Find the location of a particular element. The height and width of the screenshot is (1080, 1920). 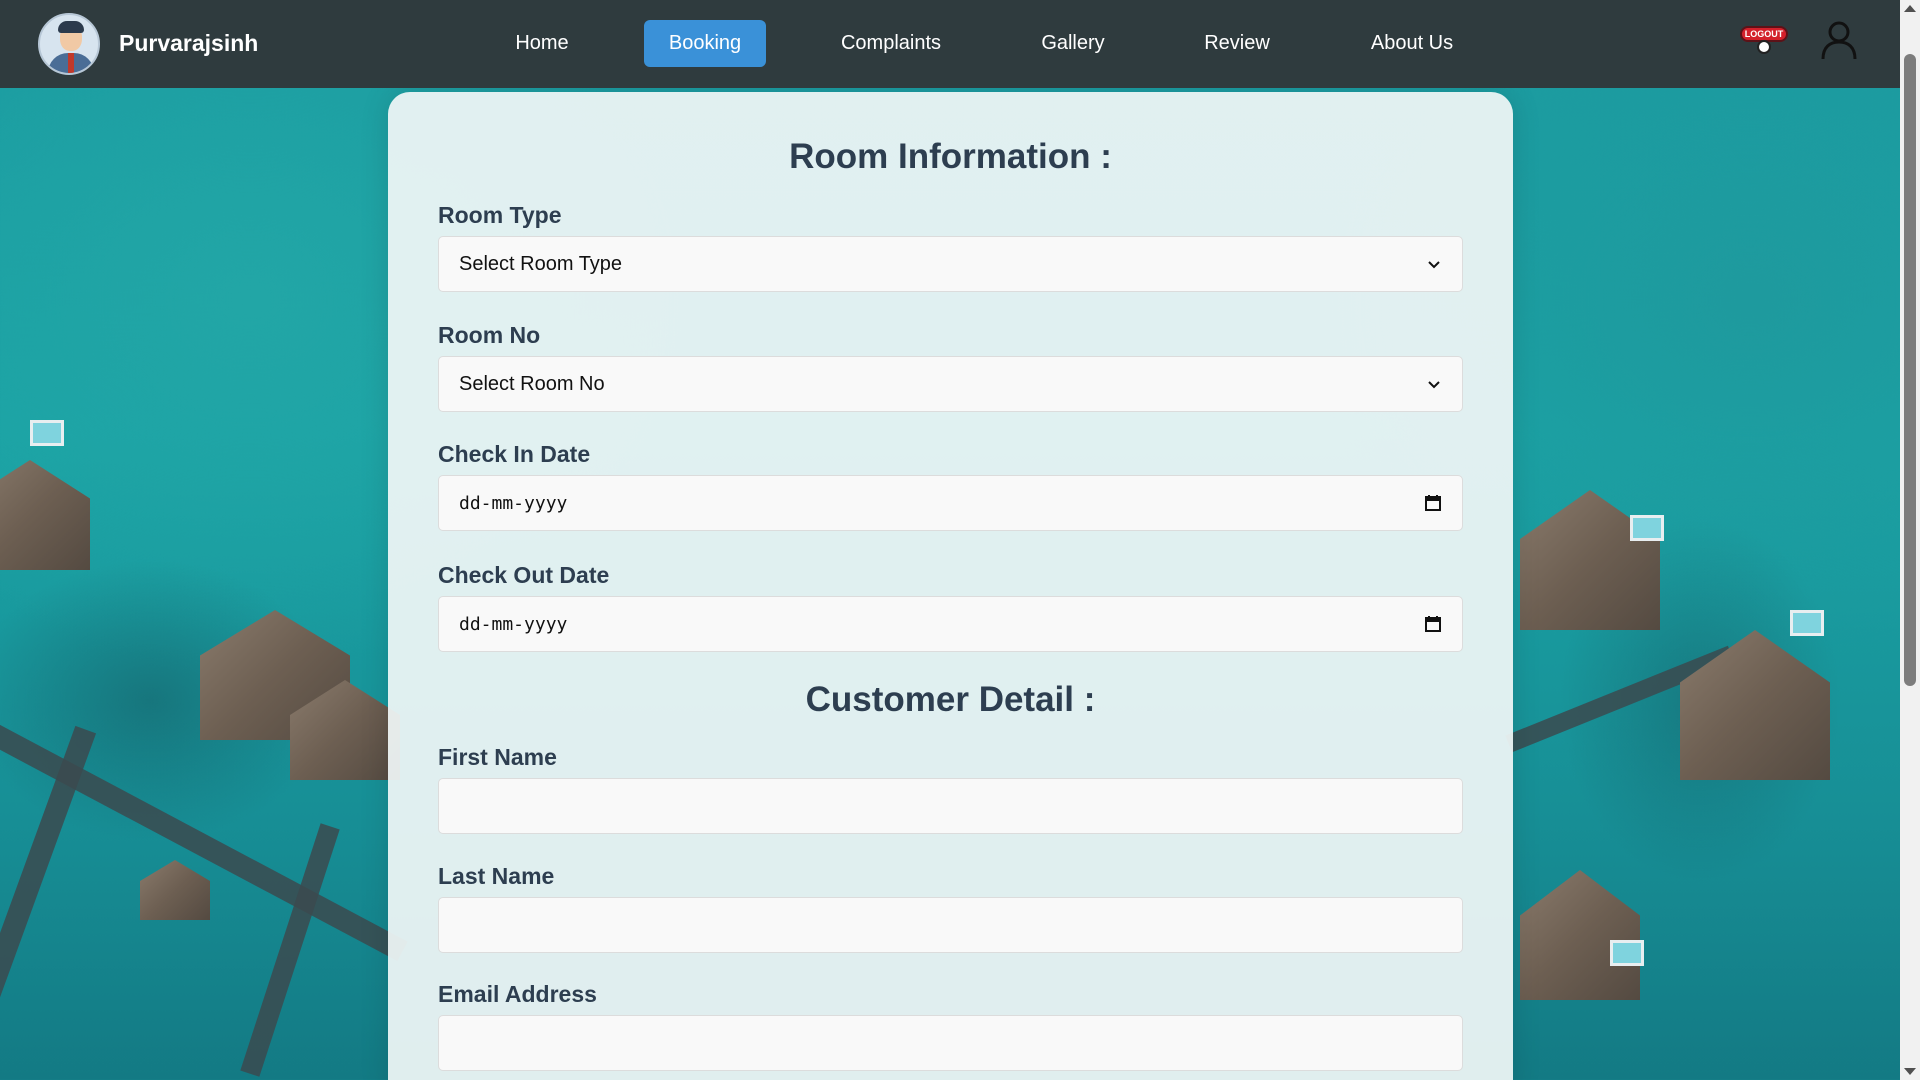

room-no-select: Select Room No is located at coordinates (950, 384).